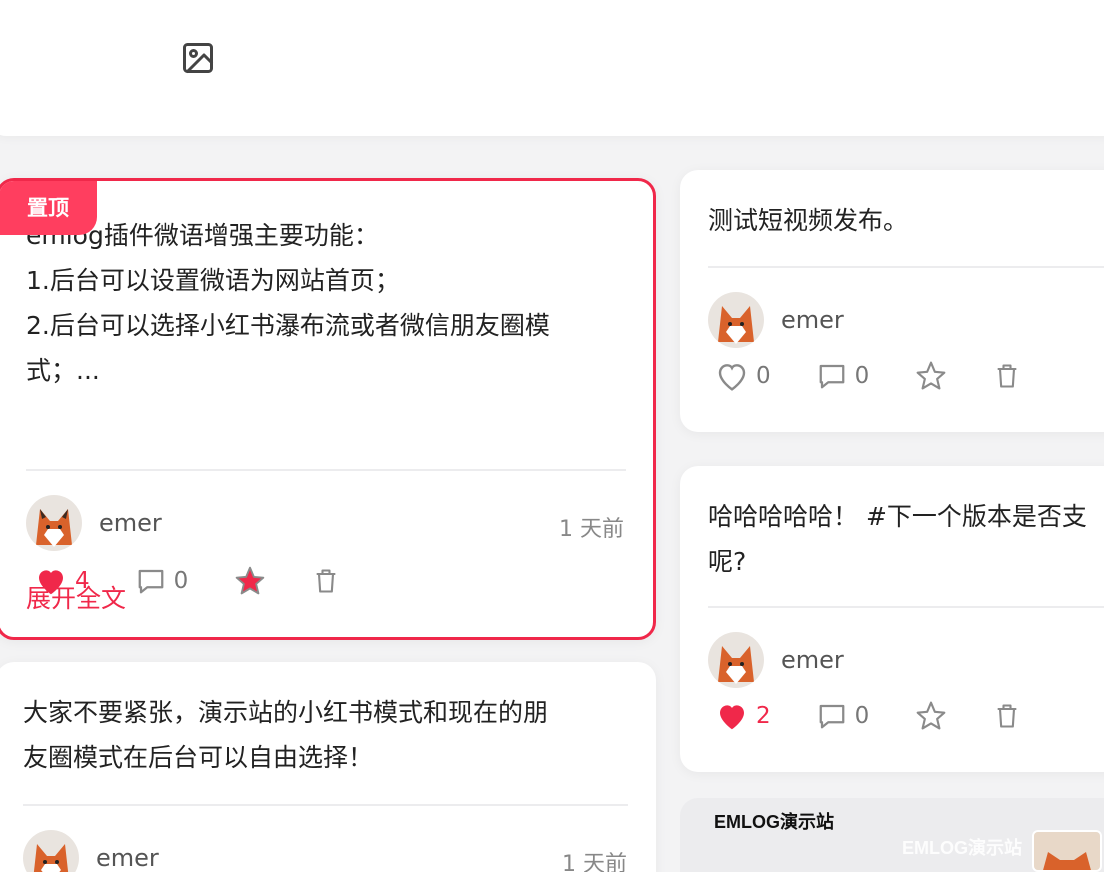 This screenshot has height=872, width=1104. I want to click on post-content: 哈哈哈哈哈！ #下一个版本是否支 呢?, so click(906, 539).